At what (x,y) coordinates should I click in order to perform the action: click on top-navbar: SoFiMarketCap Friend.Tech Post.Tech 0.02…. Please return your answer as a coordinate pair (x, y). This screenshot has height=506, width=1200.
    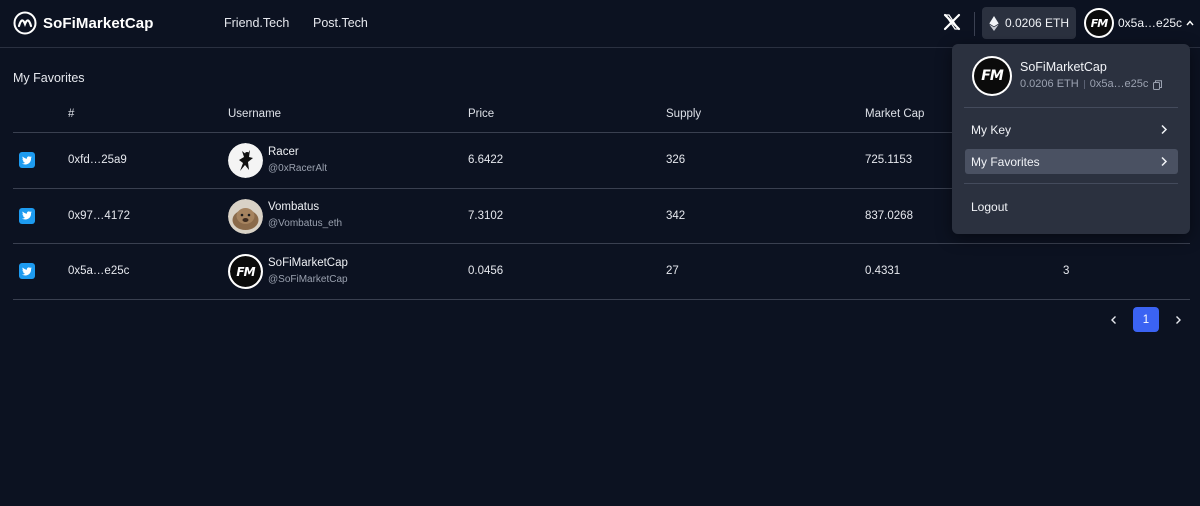
    Looking at the image, I should click on (600, 24).